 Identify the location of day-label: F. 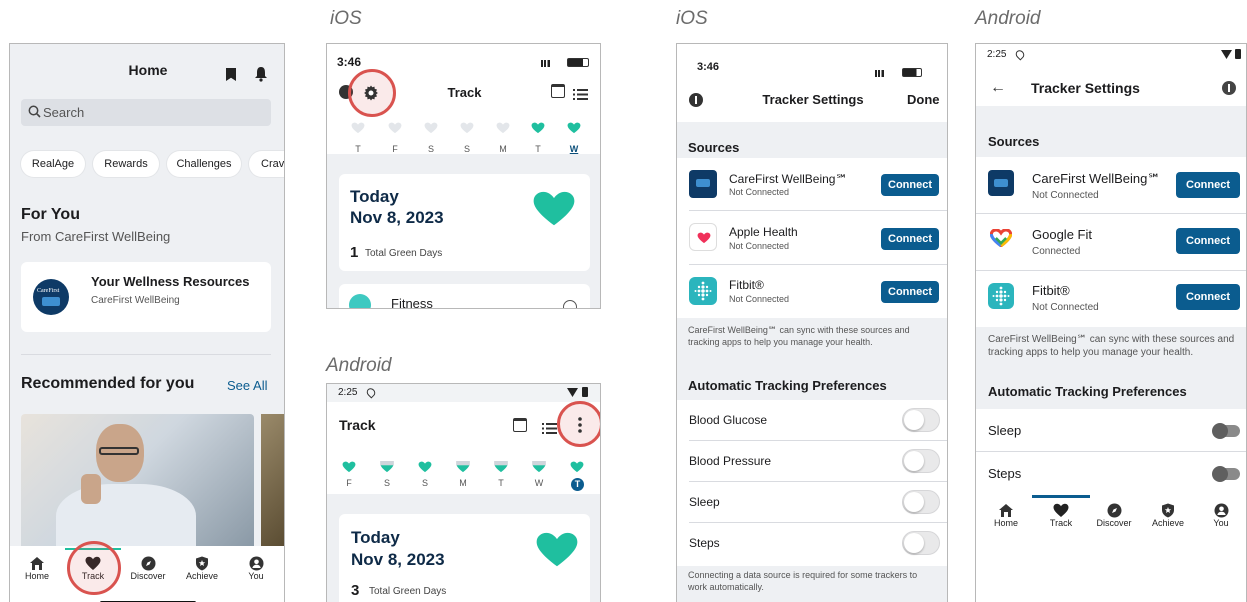
(395, 149).